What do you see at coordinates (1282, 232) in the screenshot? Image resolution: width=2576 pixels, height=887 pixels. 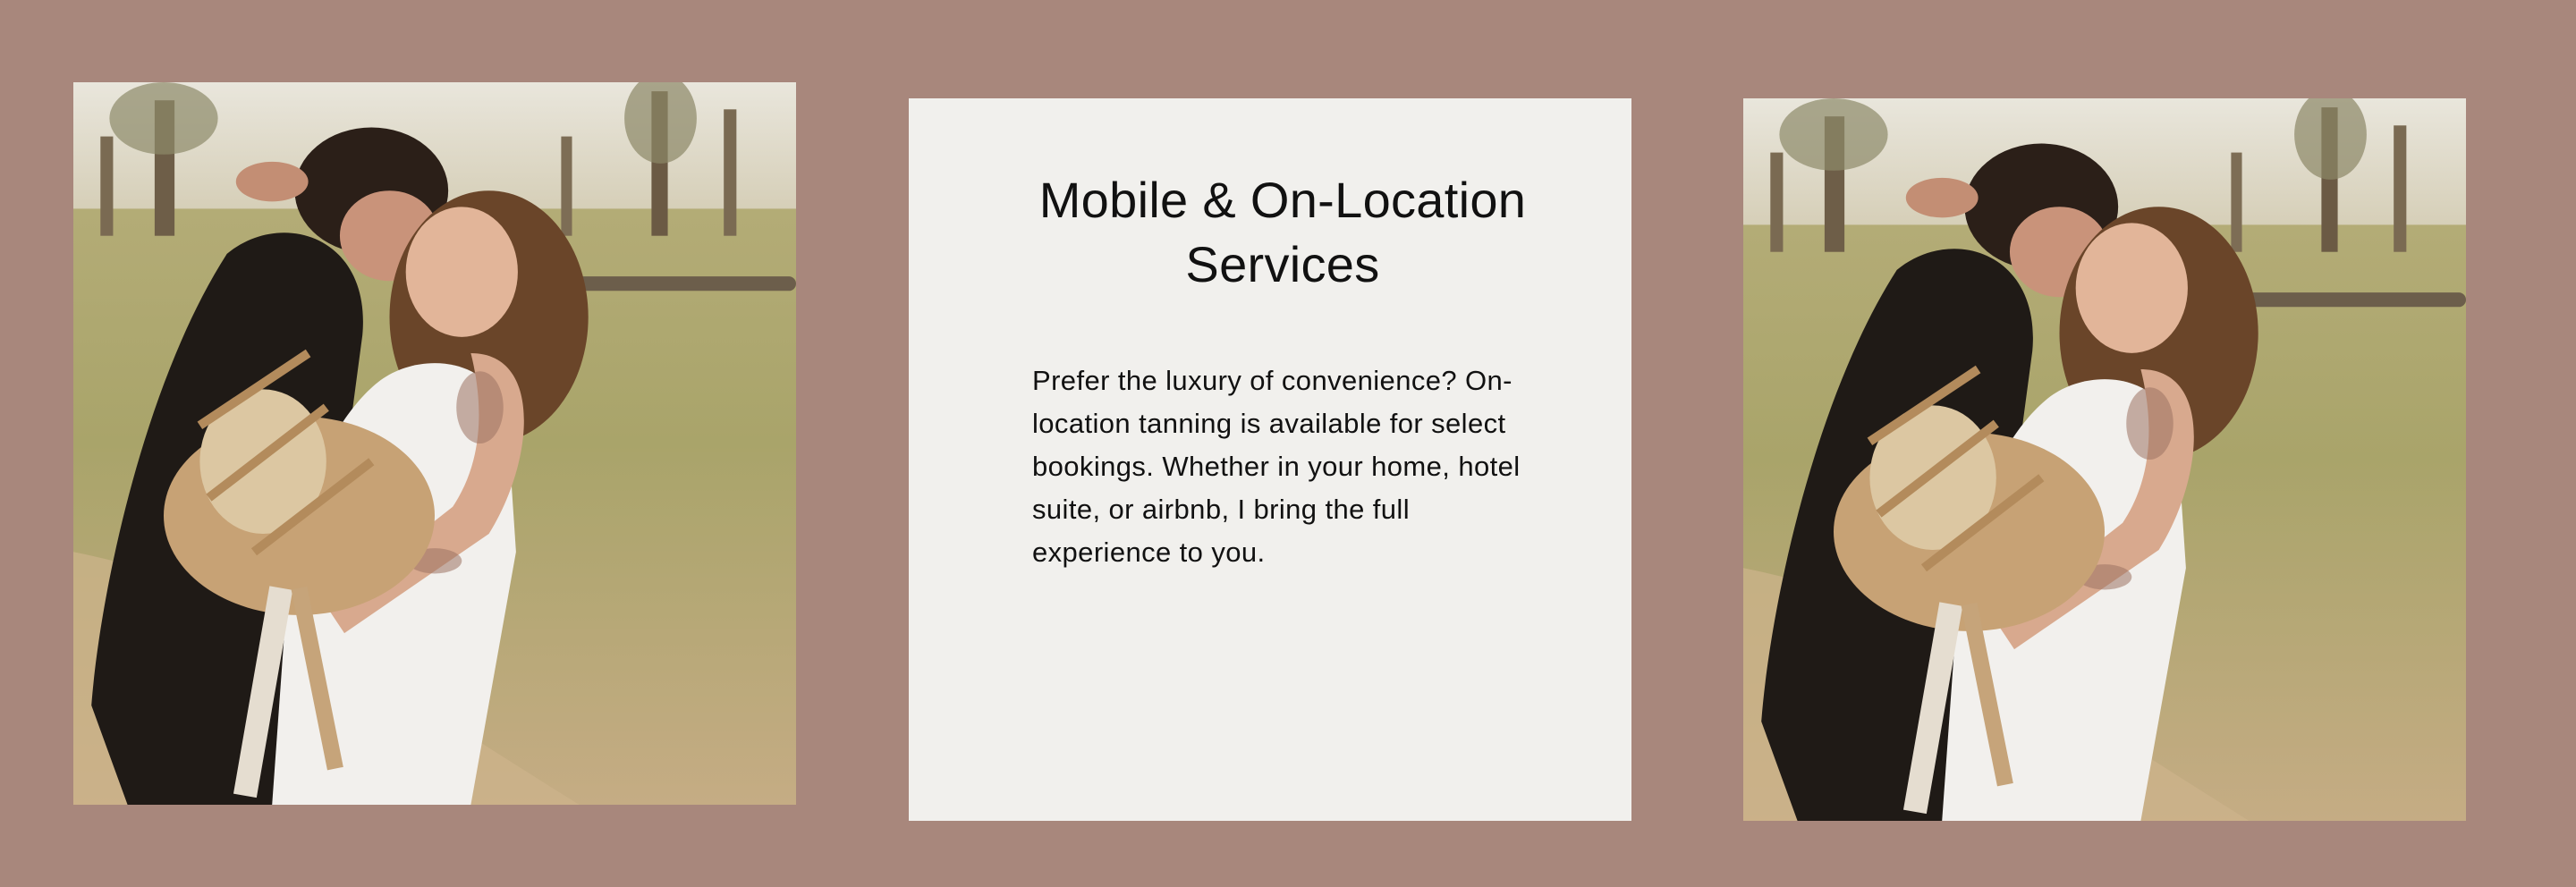 I see `services-title: Mobile & On-Location Services` at bounding box center [1282, 232].